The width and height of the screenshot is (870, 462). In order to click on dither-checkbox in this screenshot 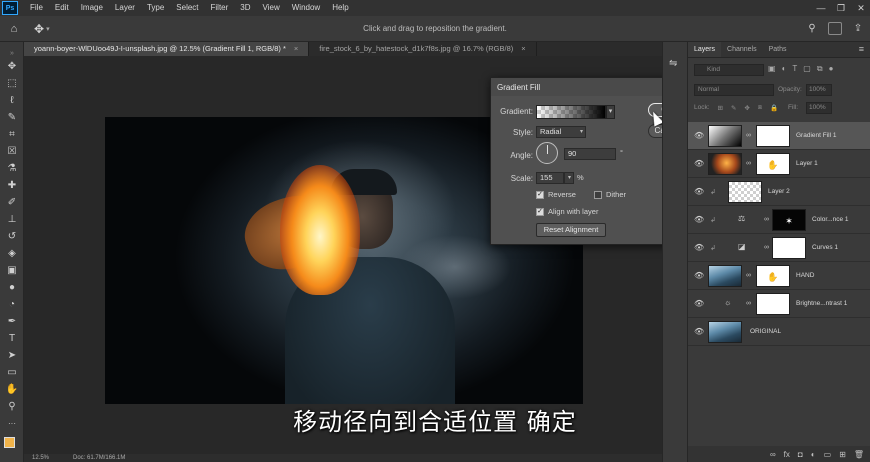, I will do `click(598, 194)`.